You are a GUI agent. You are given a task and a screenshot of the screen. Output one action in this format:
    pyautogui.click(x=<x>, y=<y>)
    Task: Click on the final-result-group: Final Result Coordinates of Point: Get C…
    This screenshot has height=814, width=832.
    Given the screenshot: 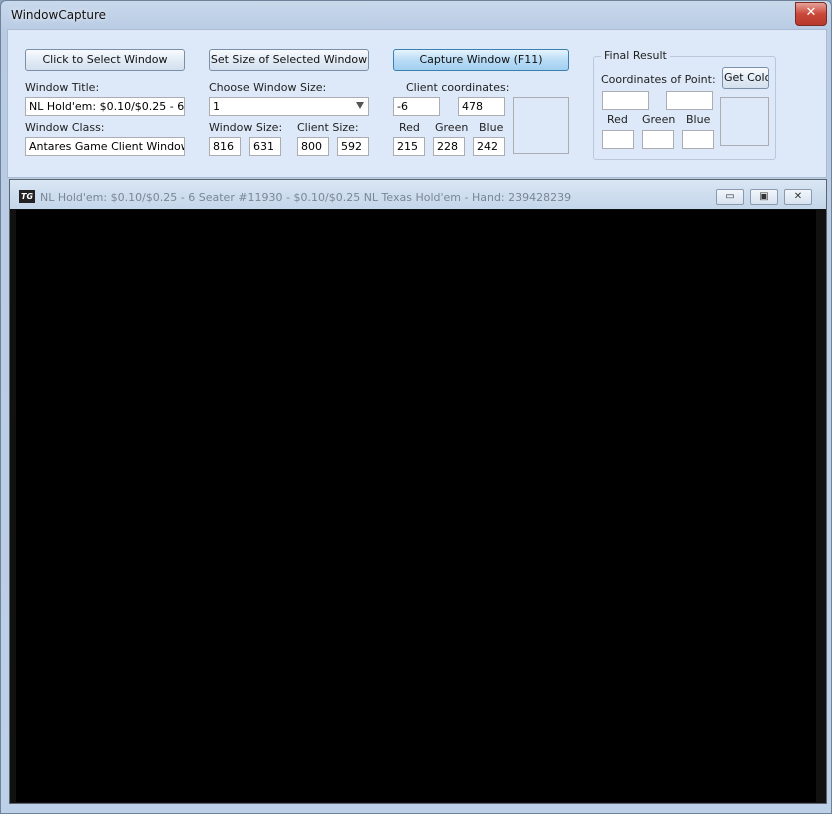 What is the action you would take?
    pyautogui.click(x=684, y=104)
    